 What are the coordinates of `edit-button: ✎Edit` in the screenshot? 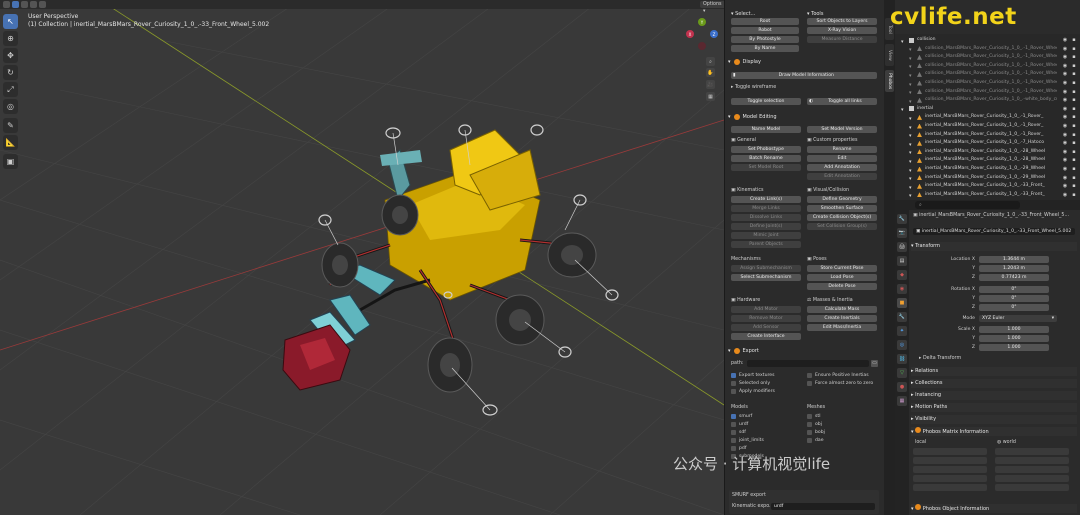 It's located at (842, 158).